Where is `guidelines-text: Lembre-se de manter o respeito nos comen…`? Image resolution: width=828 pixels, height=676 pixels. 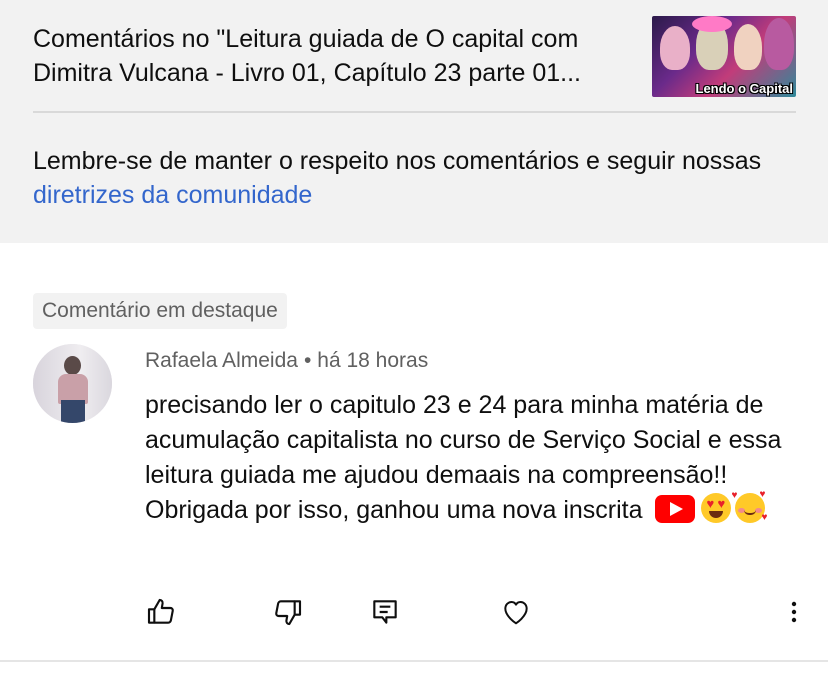 guidelines-text: Lembre-se de manter o respeito nos comen… is located at coordinates (397, 161).